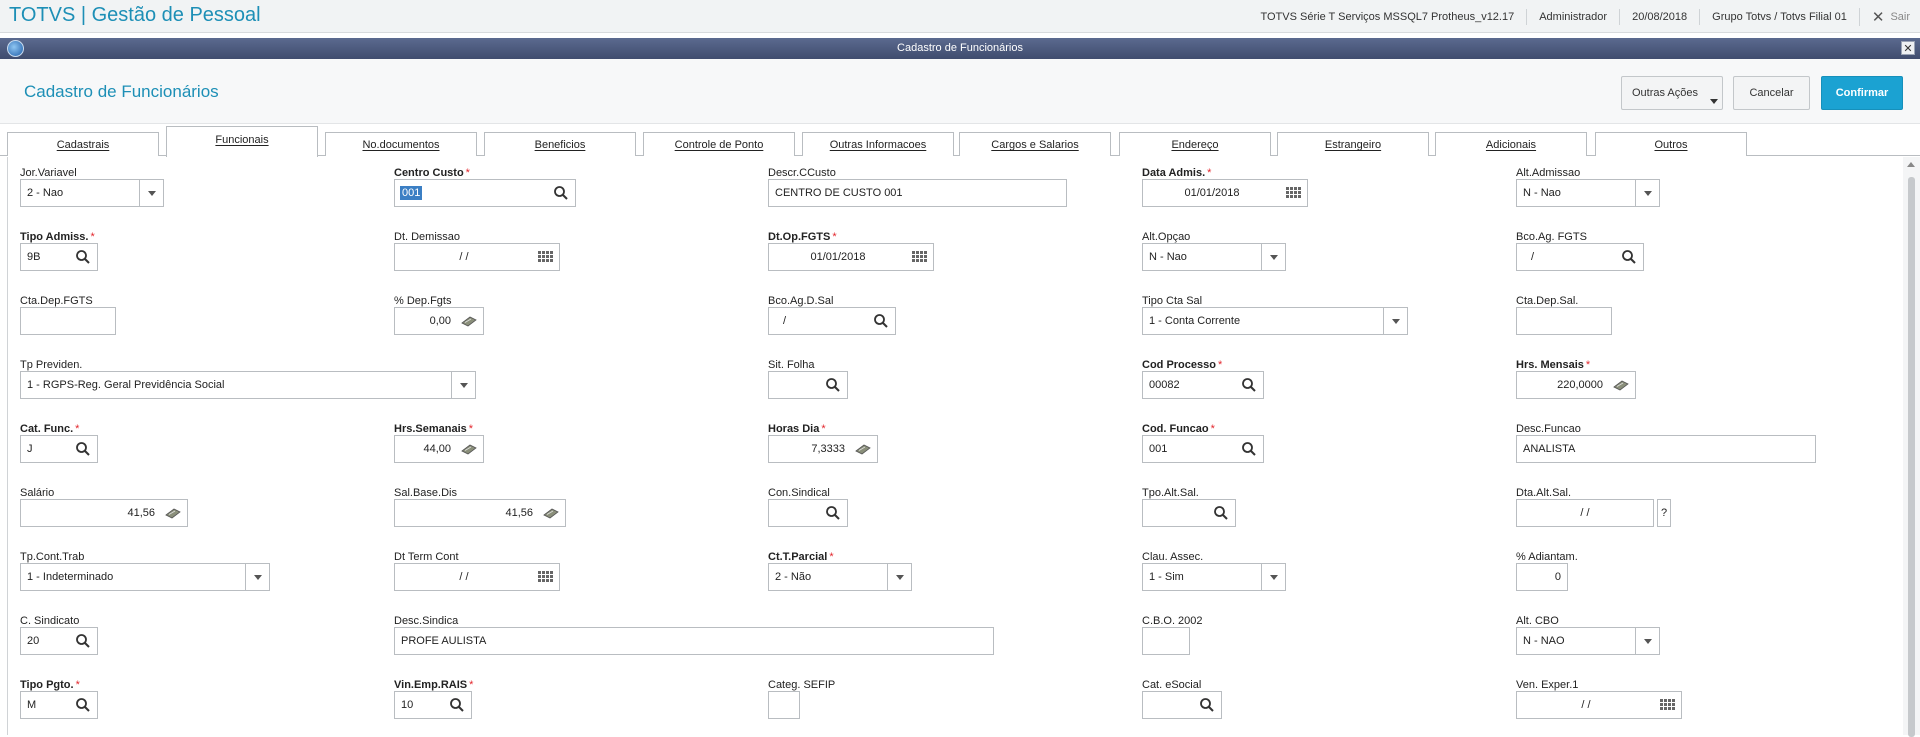 Image resolution: width=1920 pixels, height=737 pixels. Describe the element at coordinates (1884, 16) in the screenshot. I see `exit-button: ✕ Sair` at that location.